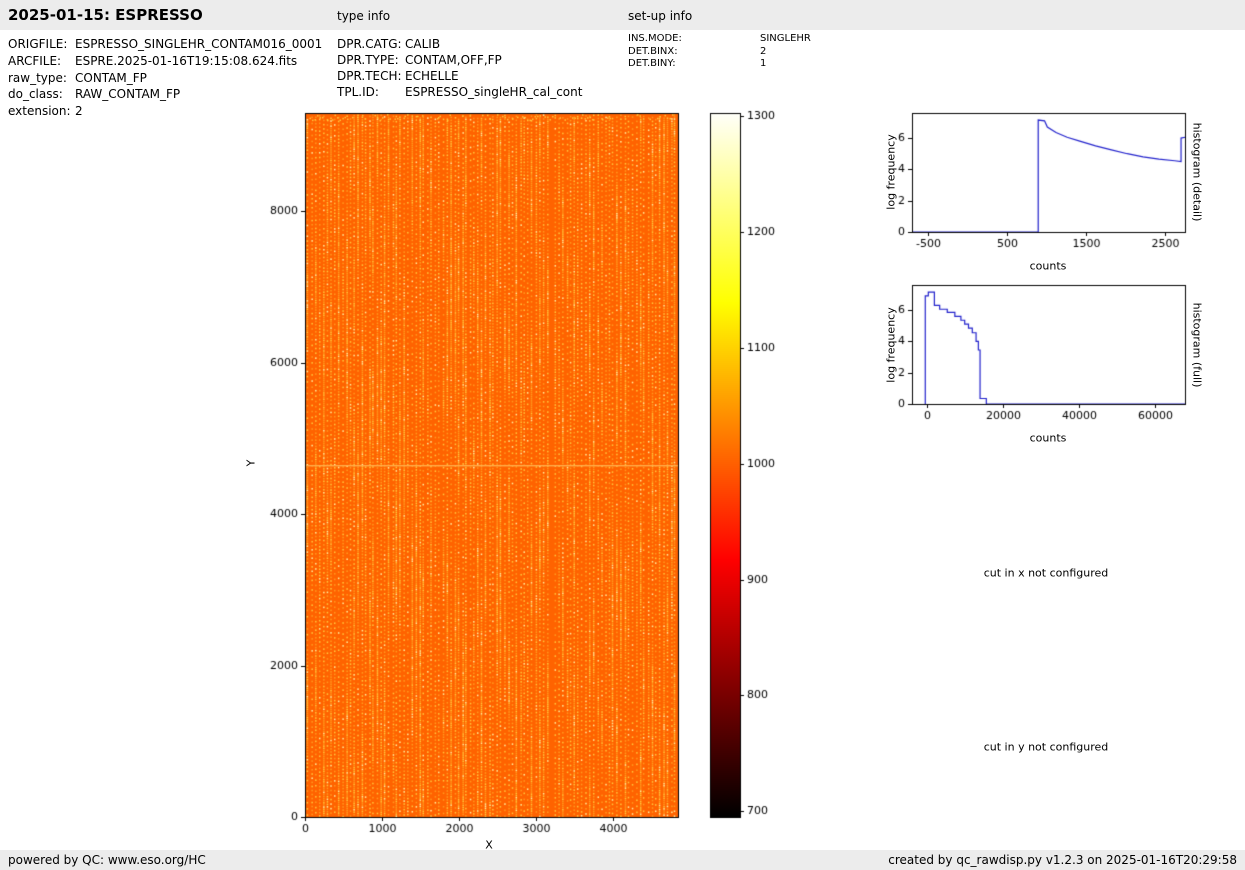 The image size is (1245, 870). I want to click on hist-full-xaxis-label: counts, so click(1048, 438).